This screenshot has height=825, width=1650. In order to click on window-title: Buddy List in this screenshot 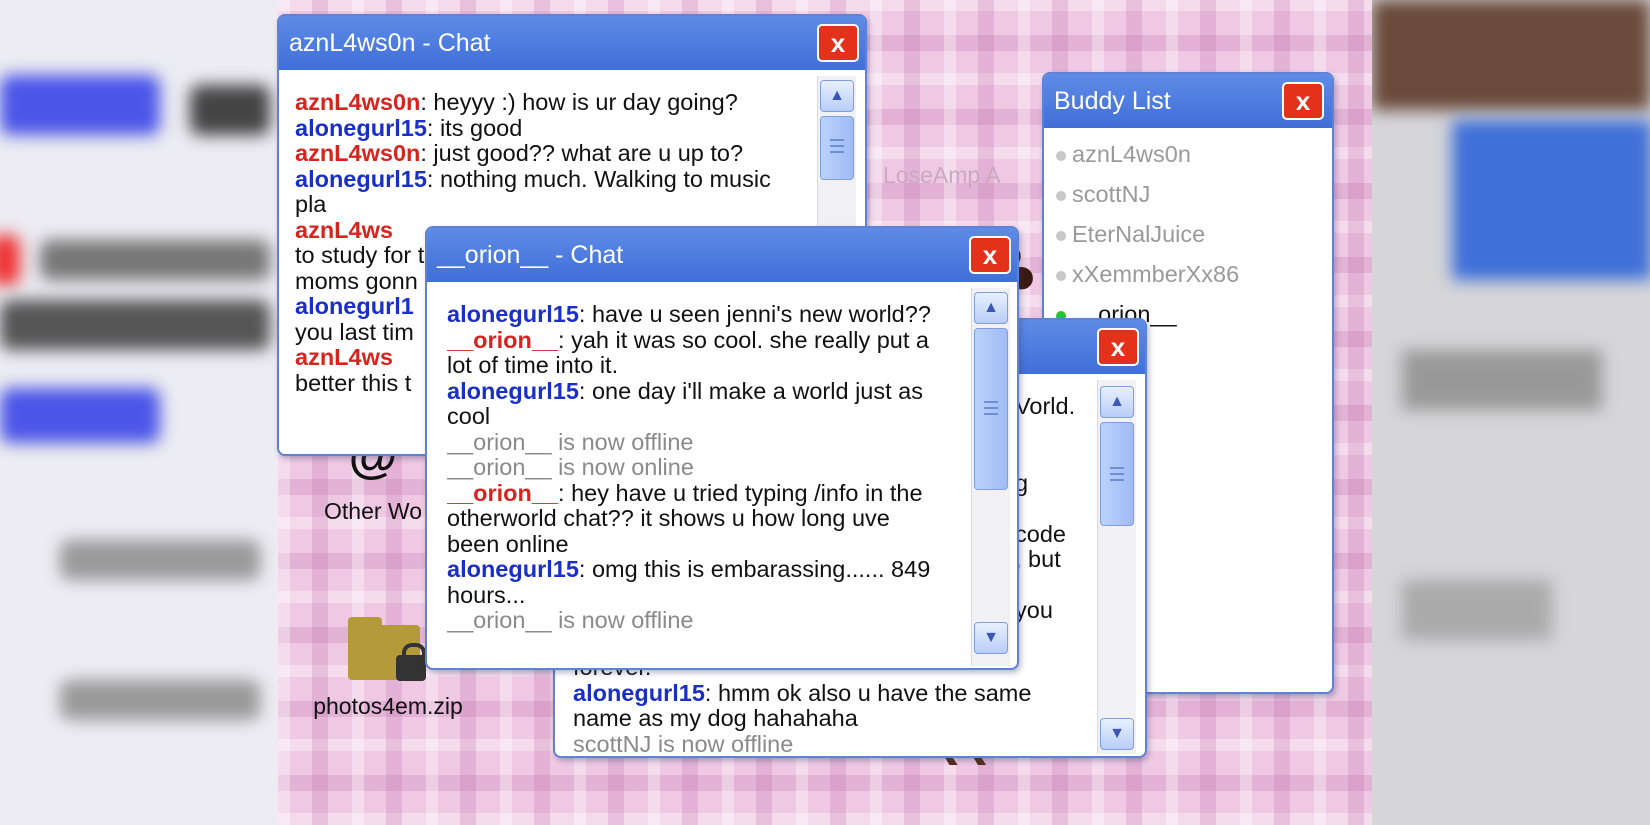, I will do `click(1112, 101)`.